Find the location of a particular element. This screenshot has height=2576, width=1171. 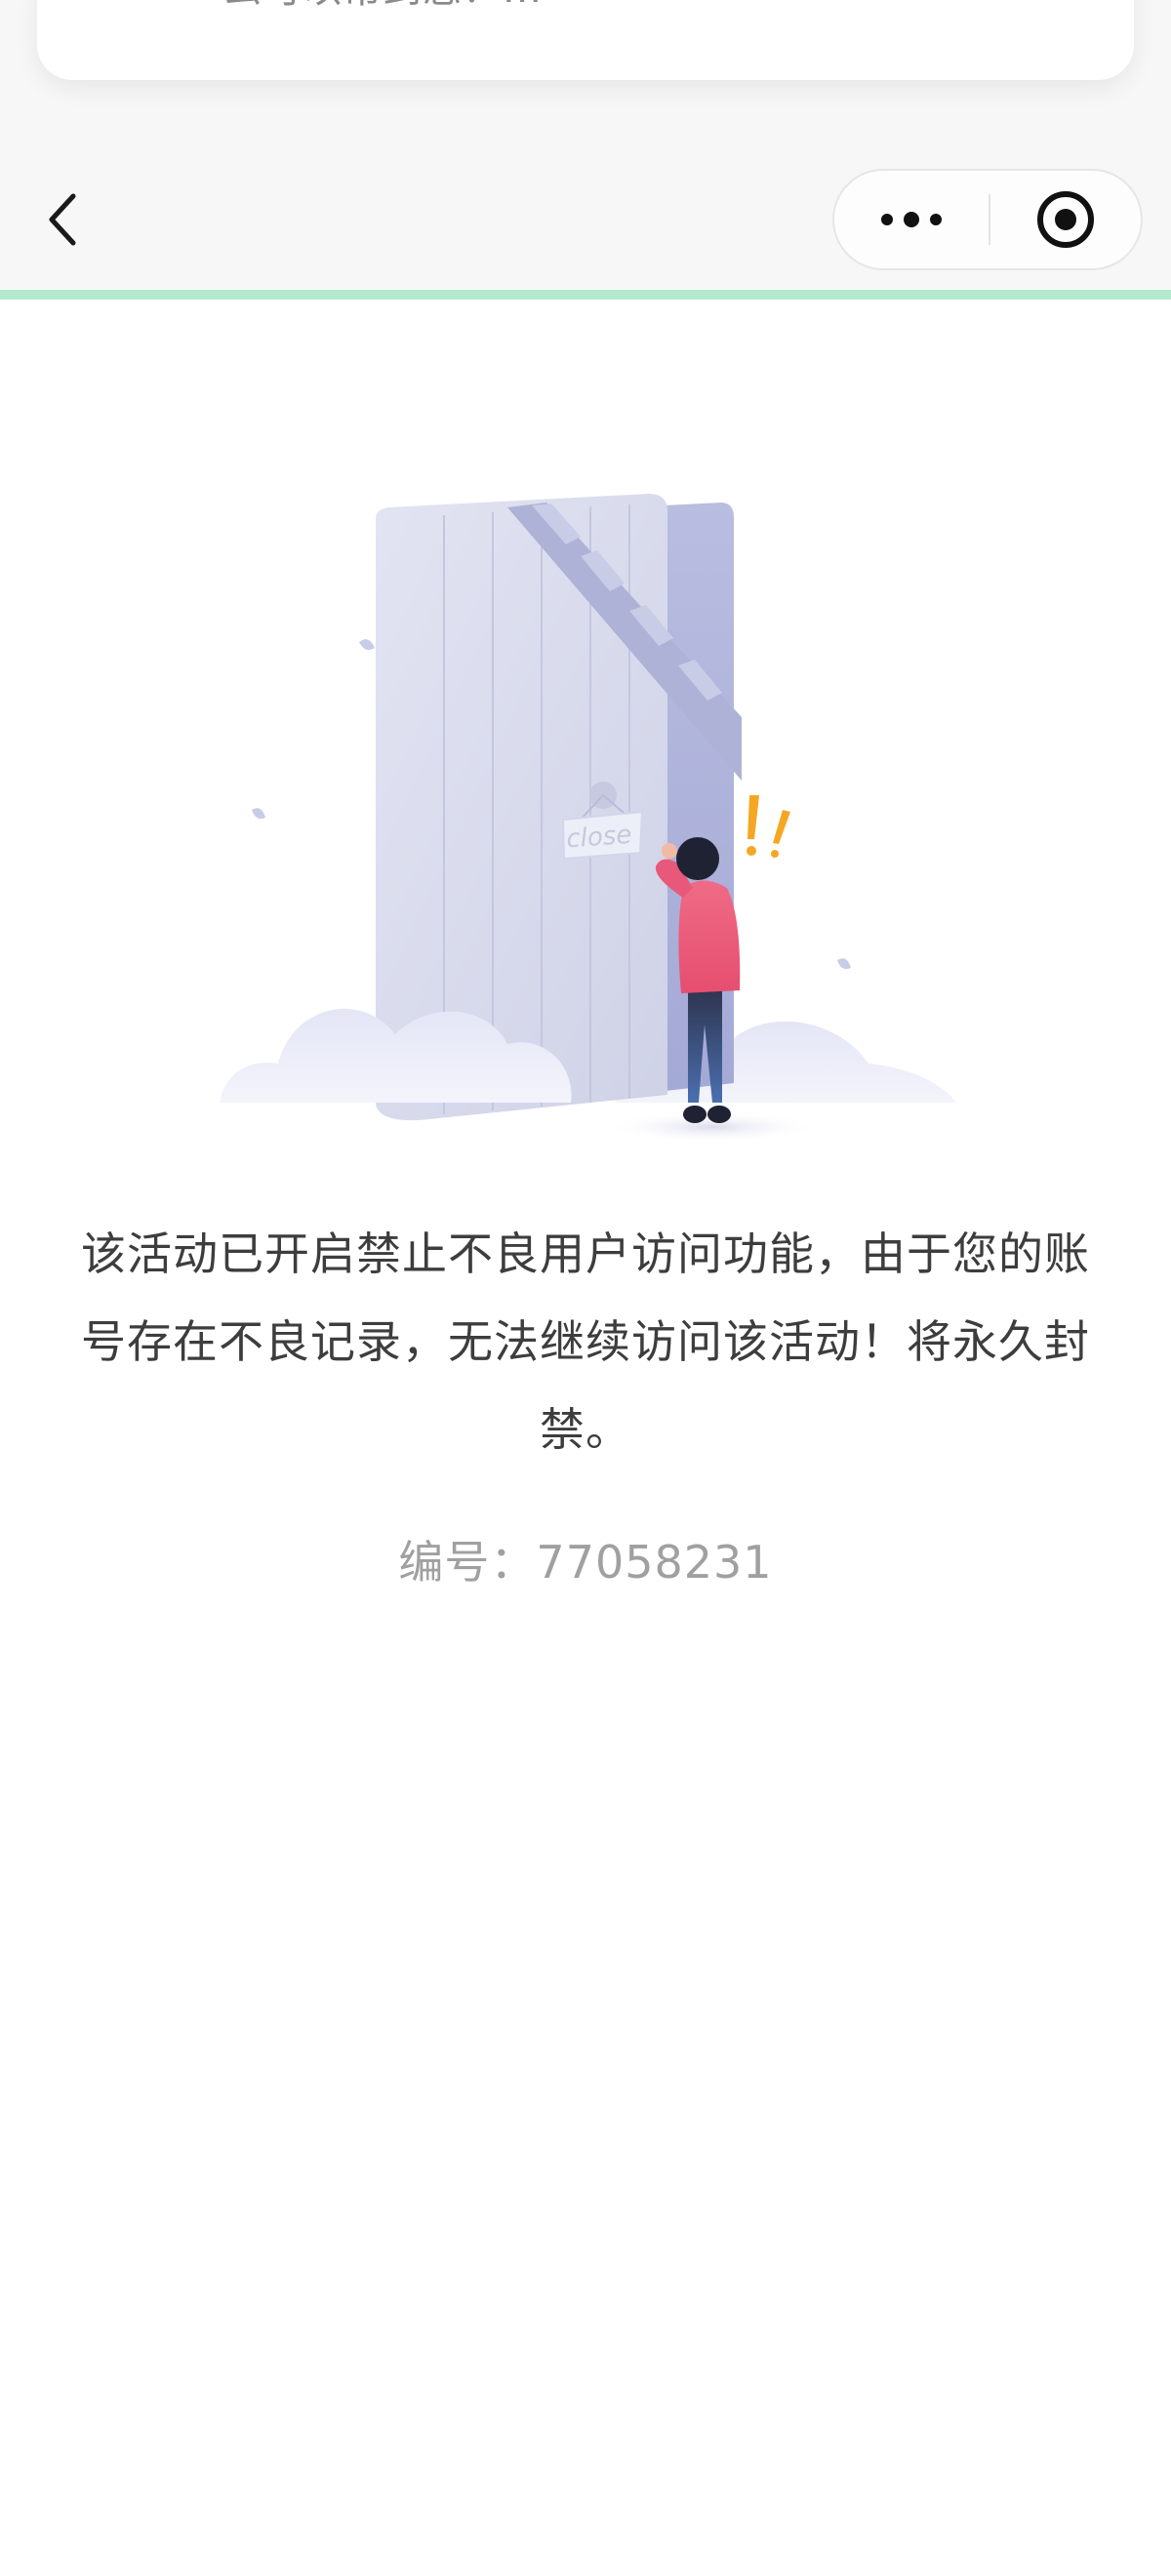

reference-code-value: 77058231 is located at coordinates (654, 1562).